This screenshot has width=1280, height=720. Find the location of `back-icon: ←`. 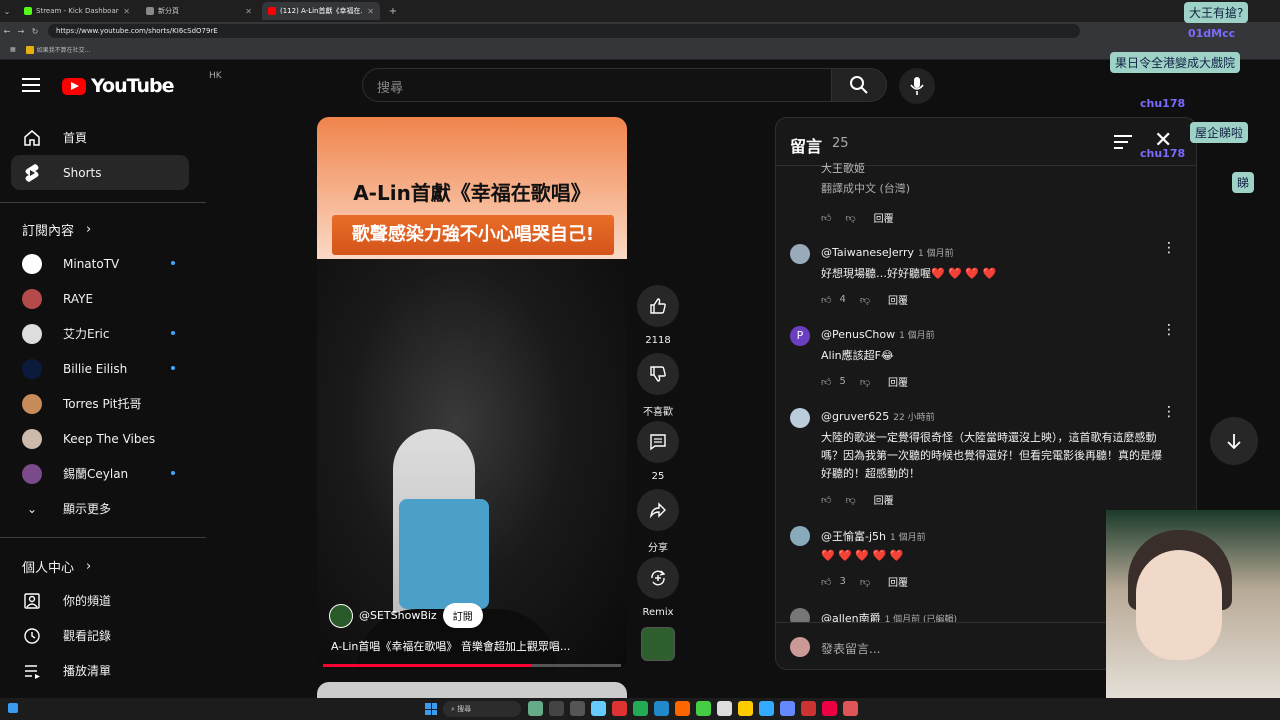

back-icon: ← is located at coordinates (7, 31).